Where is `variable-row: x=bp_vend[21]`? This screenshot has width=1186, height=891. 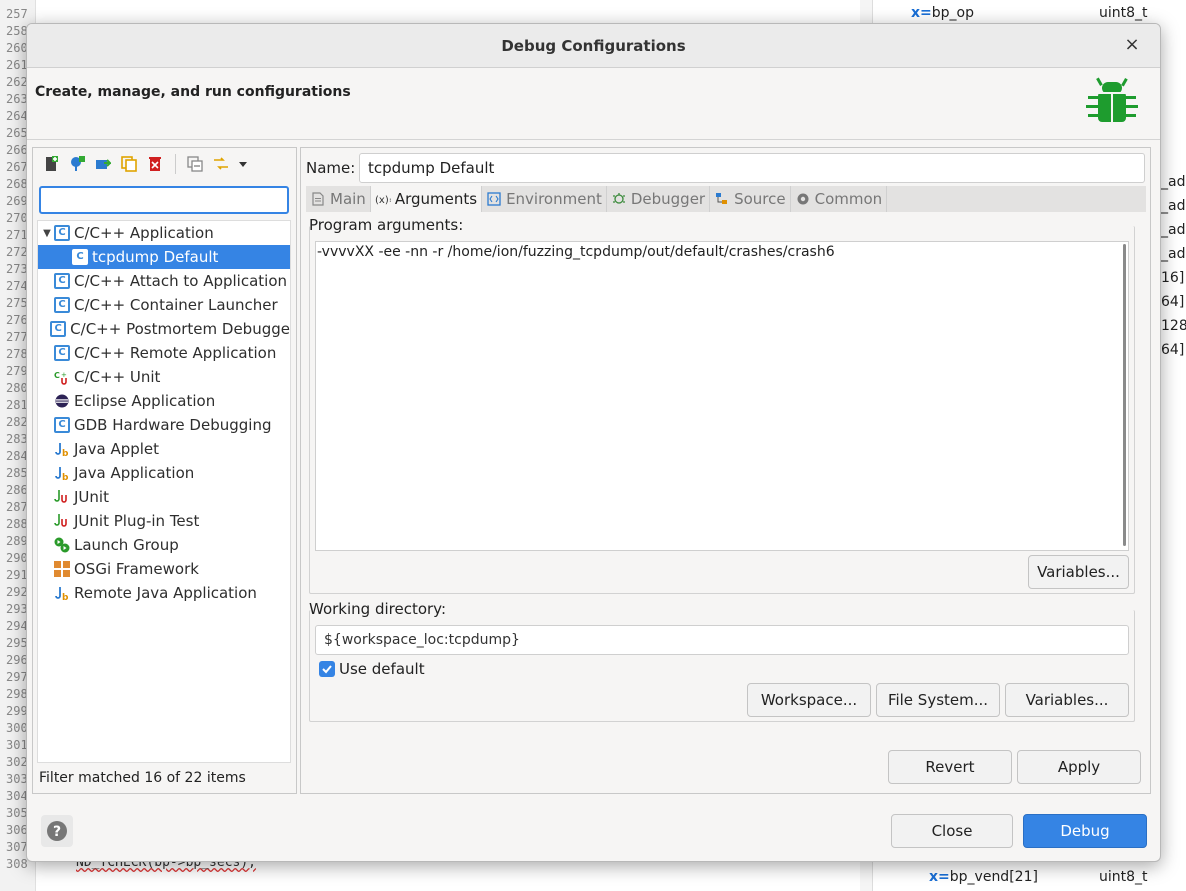
variable-row: x=bp_vend[21] is located at coordinates (983, 877).